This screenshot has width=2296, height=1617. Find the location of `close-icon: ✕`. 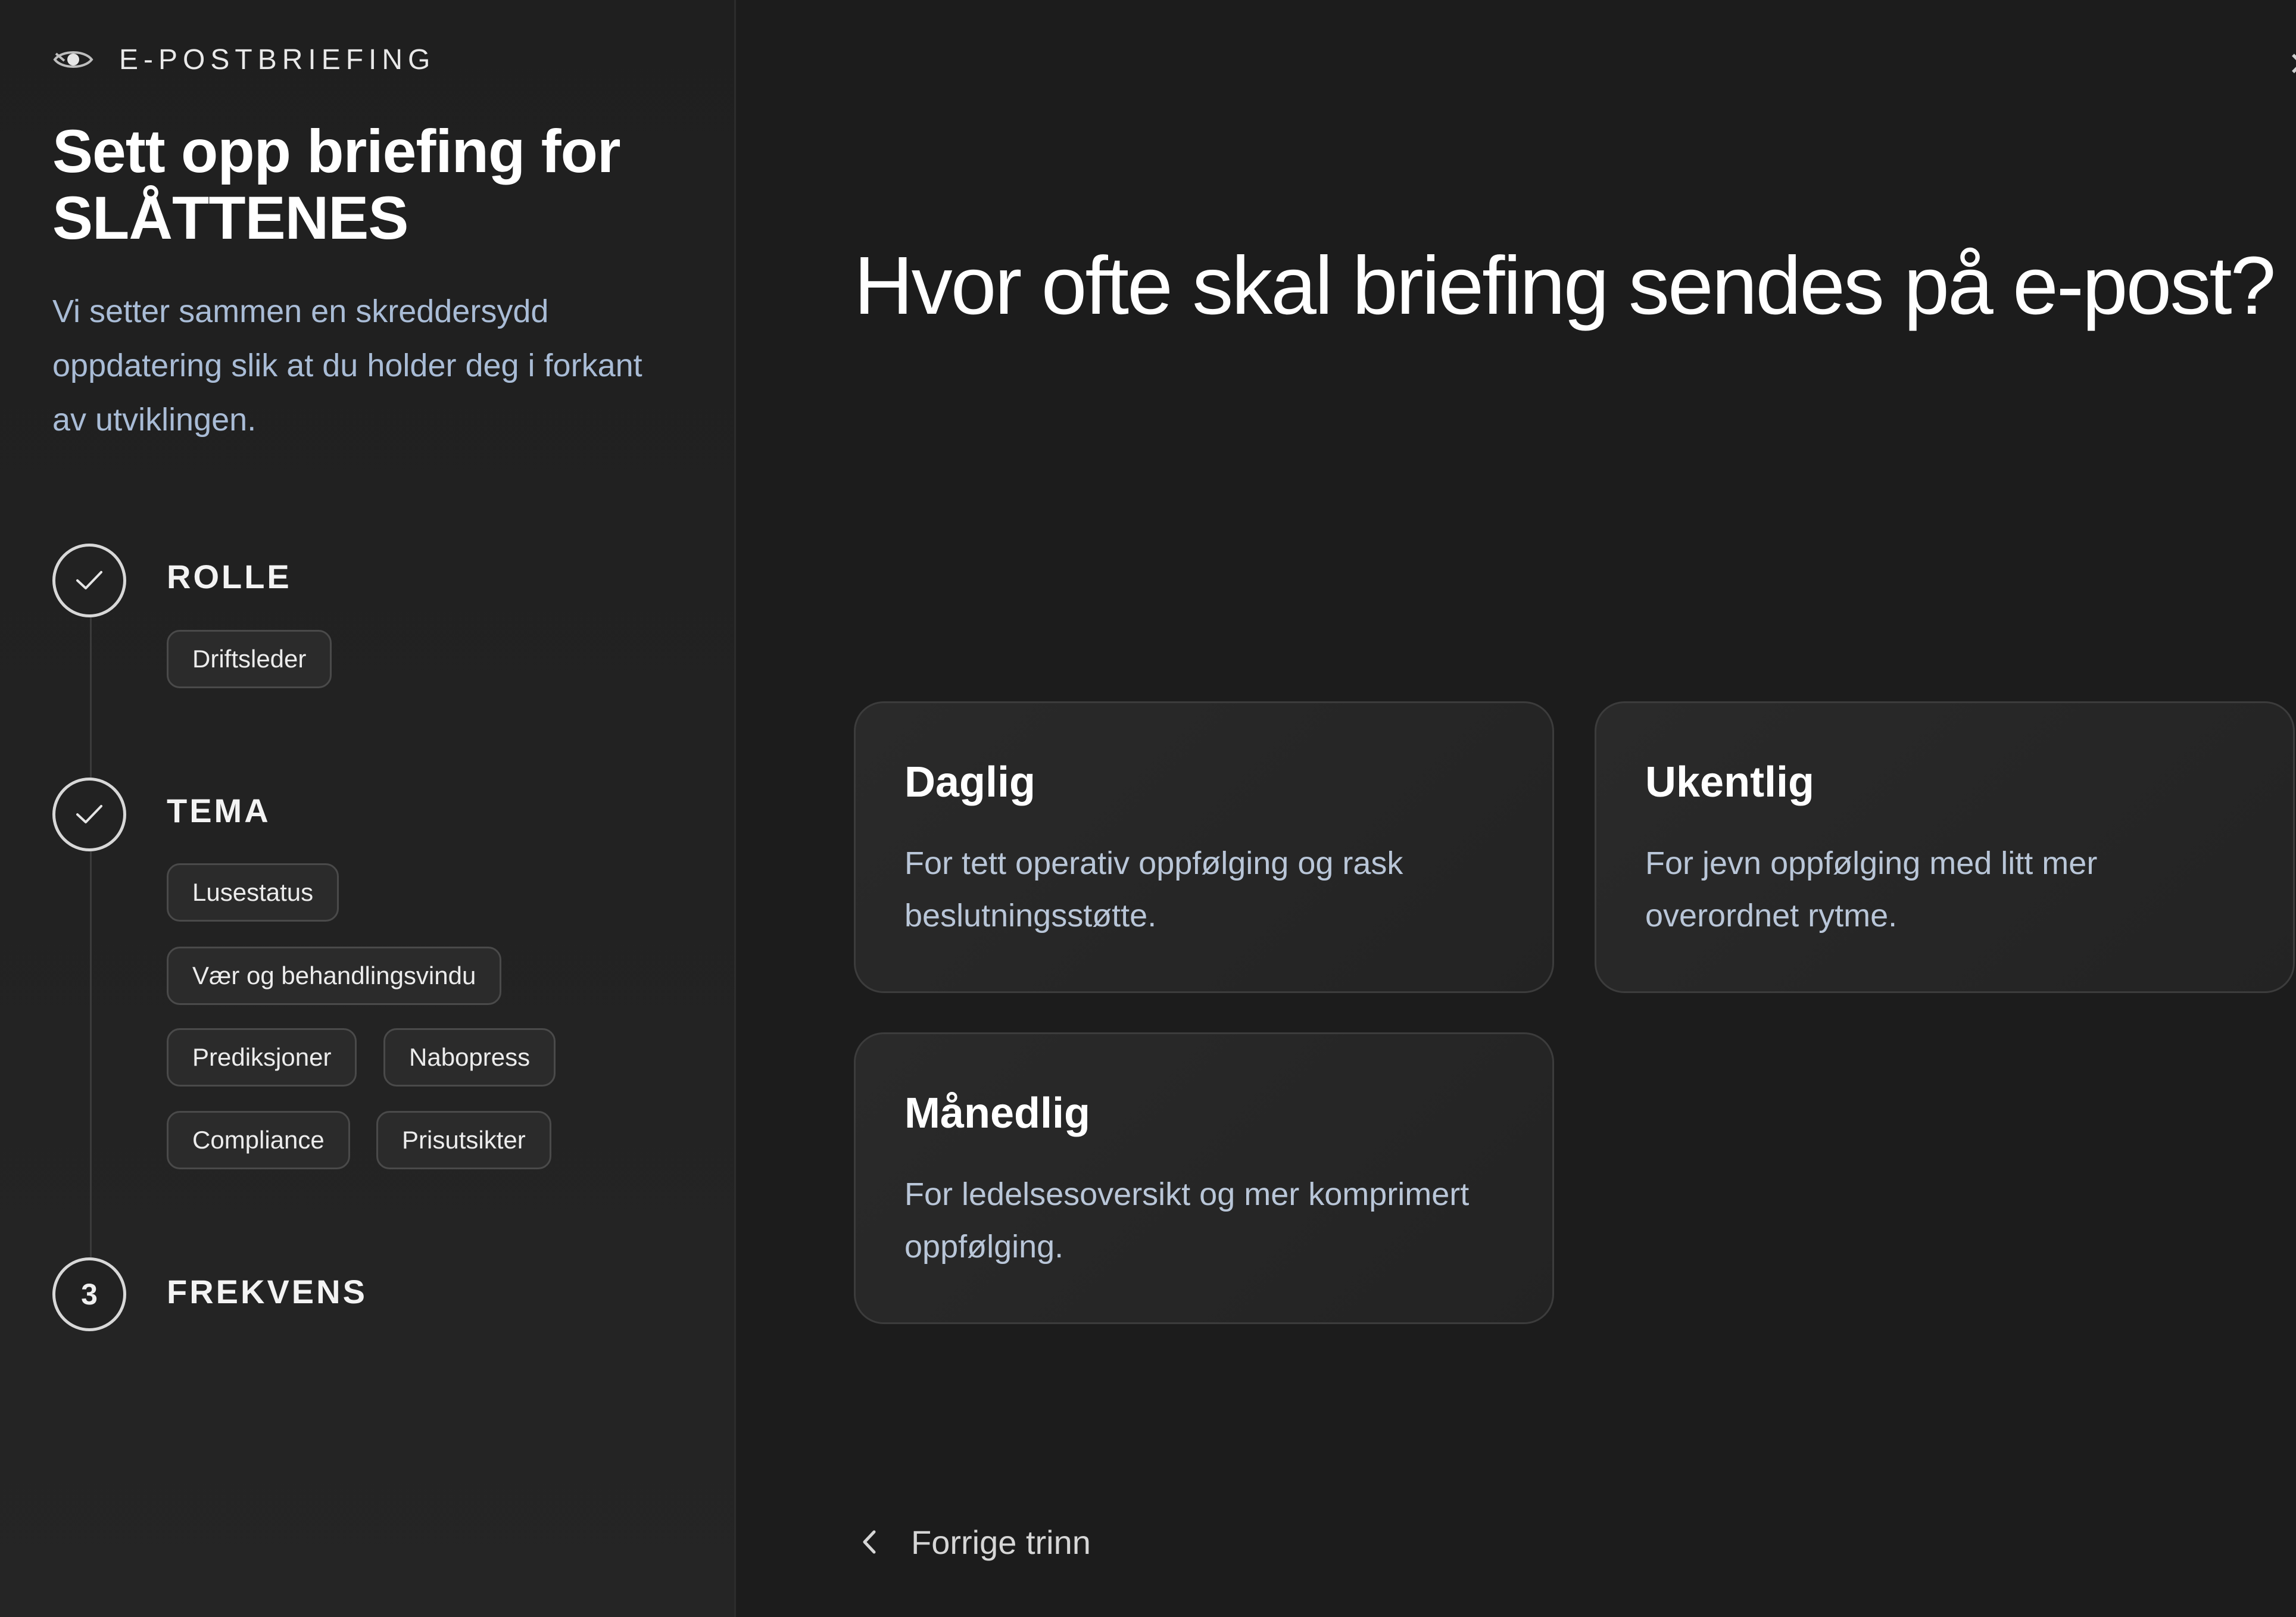

close-icon: ✕ is located at coordinates (2292, 64).